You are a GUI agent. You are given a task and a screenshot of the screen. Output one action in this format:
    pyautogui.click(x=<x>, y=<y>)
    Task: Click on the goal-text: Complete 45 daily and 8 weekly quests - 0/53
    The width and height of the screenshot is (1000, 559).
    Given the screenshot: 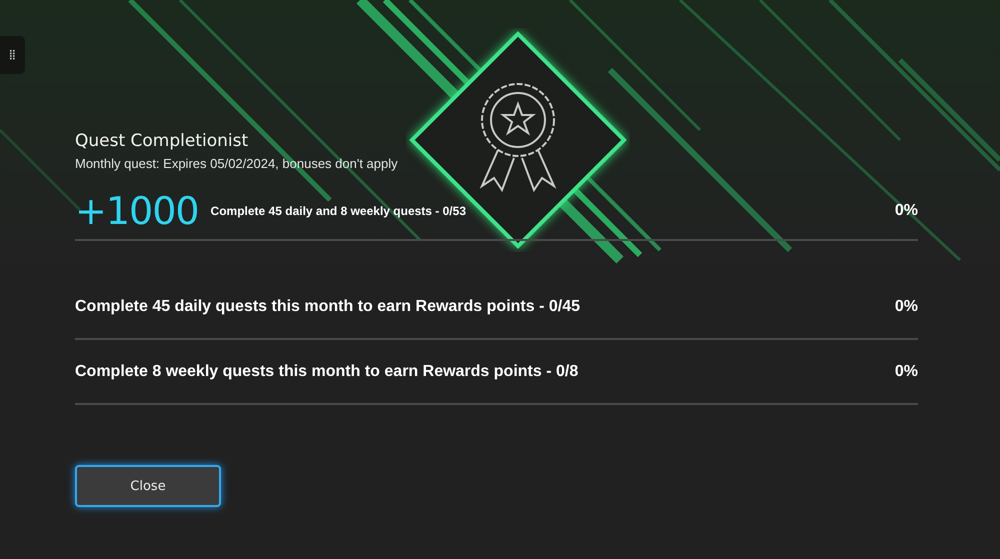 What is the action you would take?
    pyautogui.click(x=338, y=211)
    